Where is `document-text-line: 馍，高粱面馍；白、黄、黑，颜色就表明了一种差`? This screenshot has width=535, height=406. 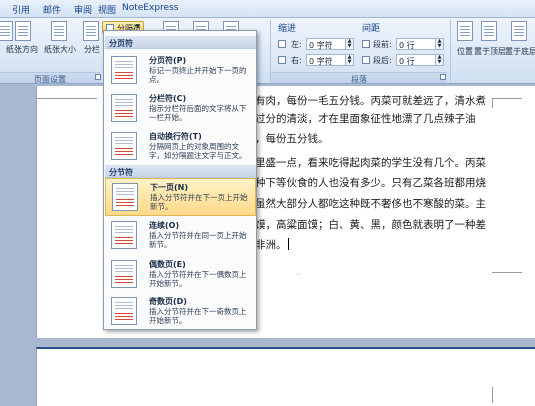 document-text-line: 馍，高粱面馍；白、黄、黑，颜色就表明了一种差 is located at coordinates (370, 225).